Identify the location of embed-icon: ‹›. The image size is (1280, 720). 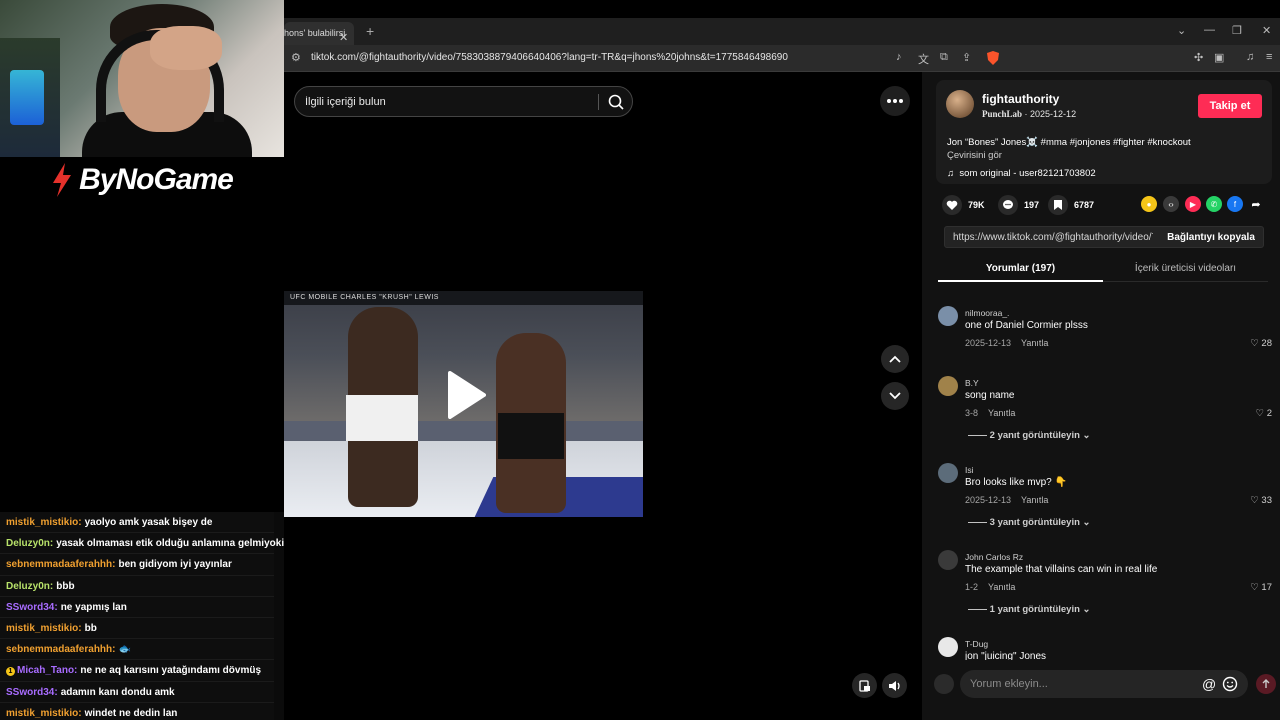
(1171, 204).